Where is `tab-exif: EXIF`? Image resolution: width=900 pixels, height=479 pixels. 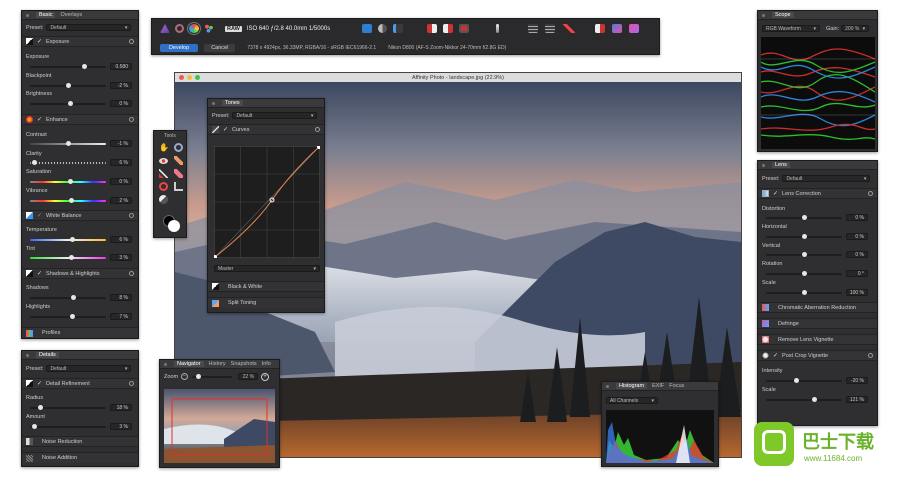
tab-exif: EXIF is located at coordinates (658, 386).